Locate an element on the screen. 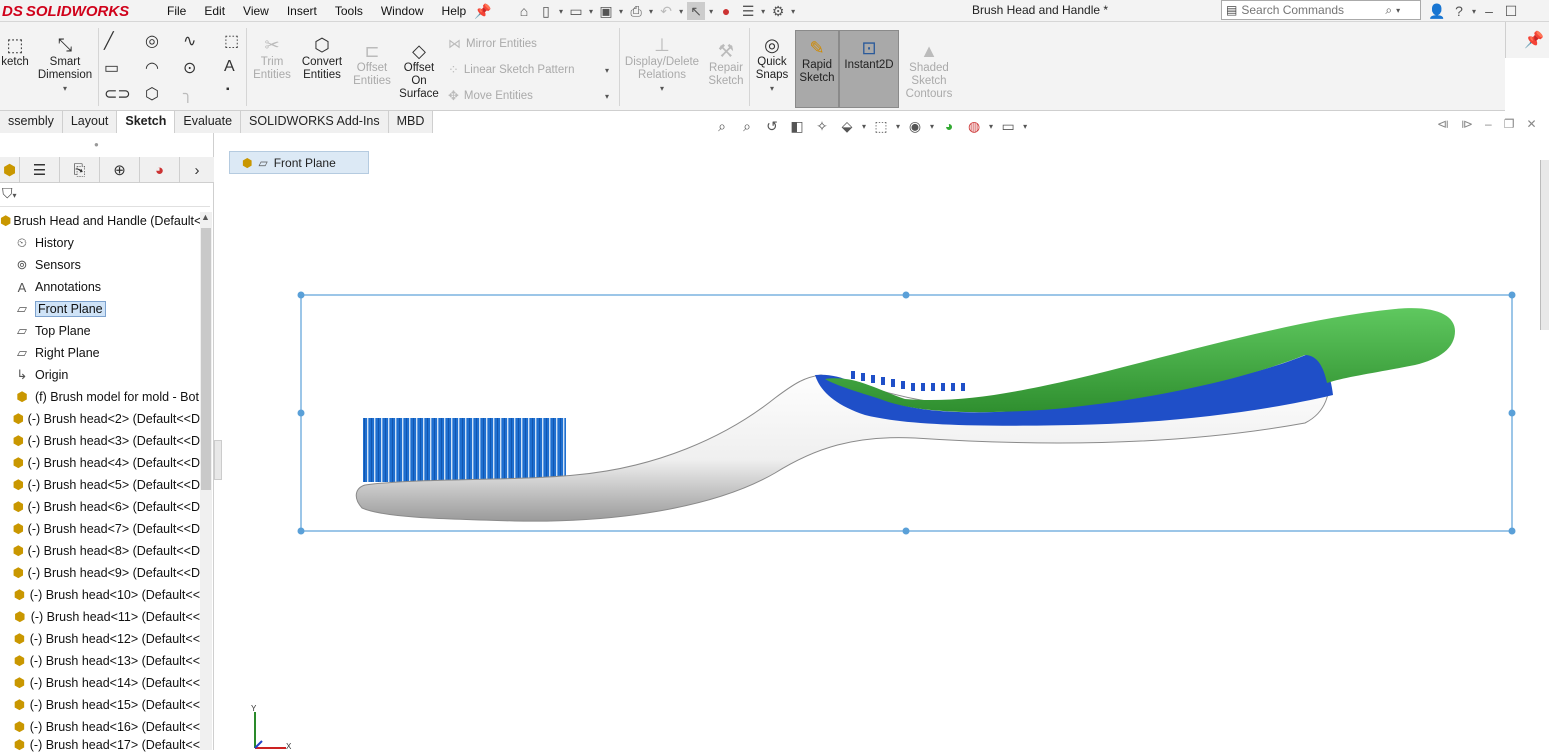 This screenshot has height=752, width=1549. tree-item-brush-head: ⬢ (-) Brush head<4> (Default<<D is located at coordinates (100, 463).